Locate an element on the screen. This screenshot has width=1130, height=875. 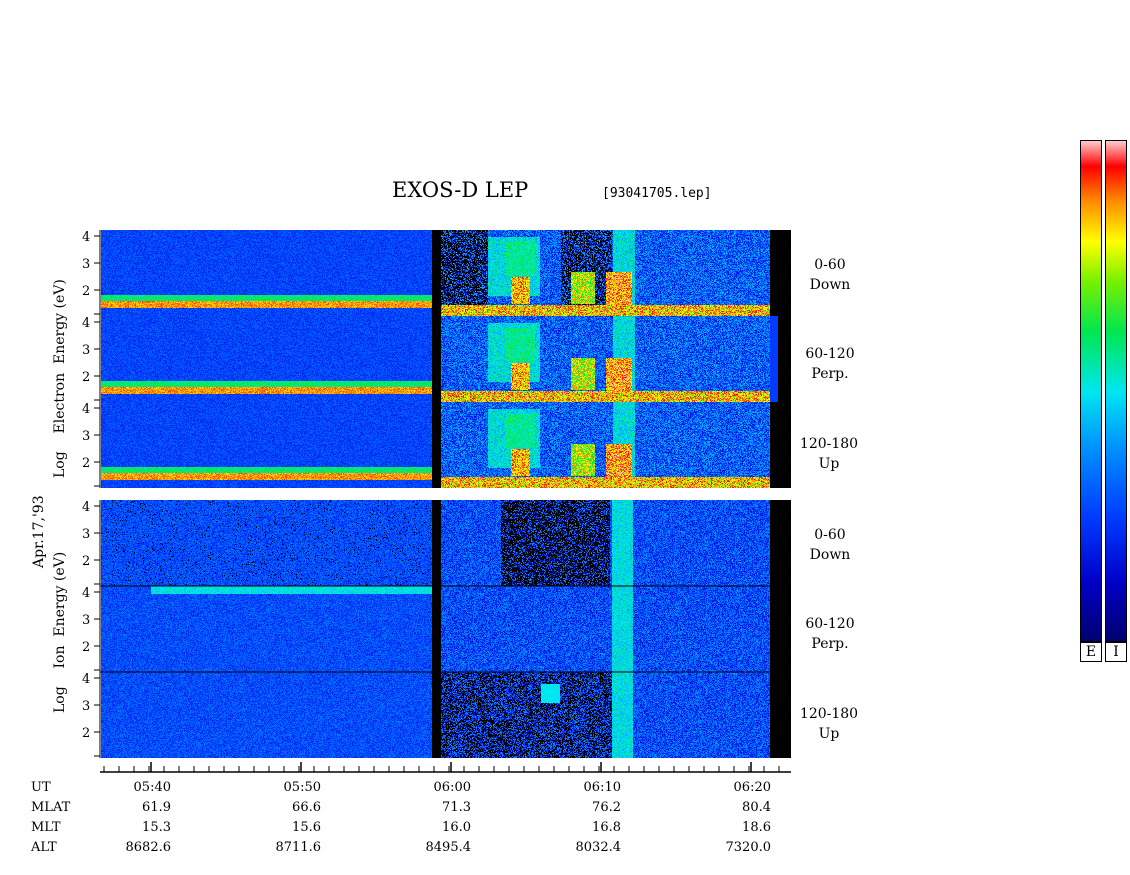
row-label-alt: ALT is located at coordinates (44, 847).